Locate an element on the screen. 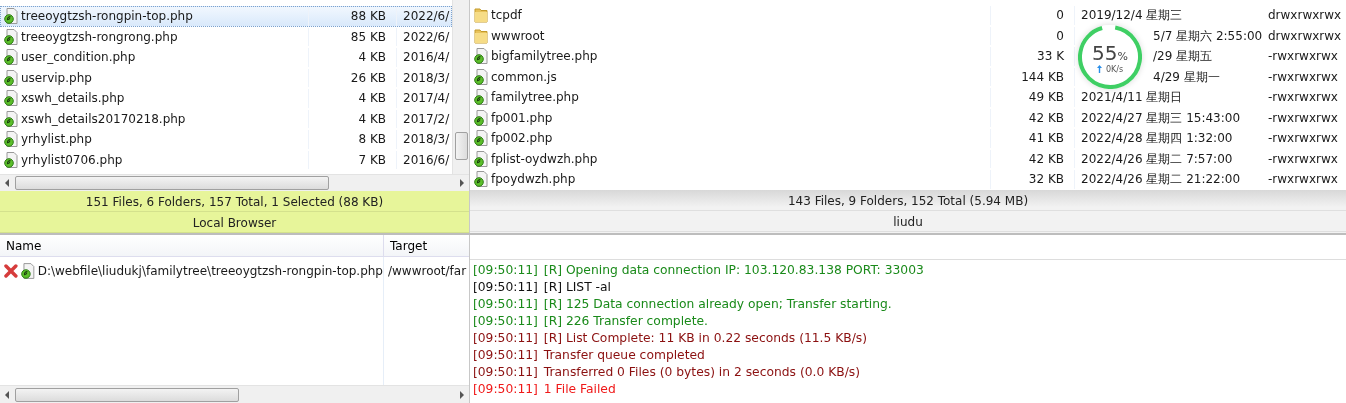 This screenshot has width=1346, height=403. file-name: treeoygtzsh-rongrong.php is located at coordinates (99, 36).